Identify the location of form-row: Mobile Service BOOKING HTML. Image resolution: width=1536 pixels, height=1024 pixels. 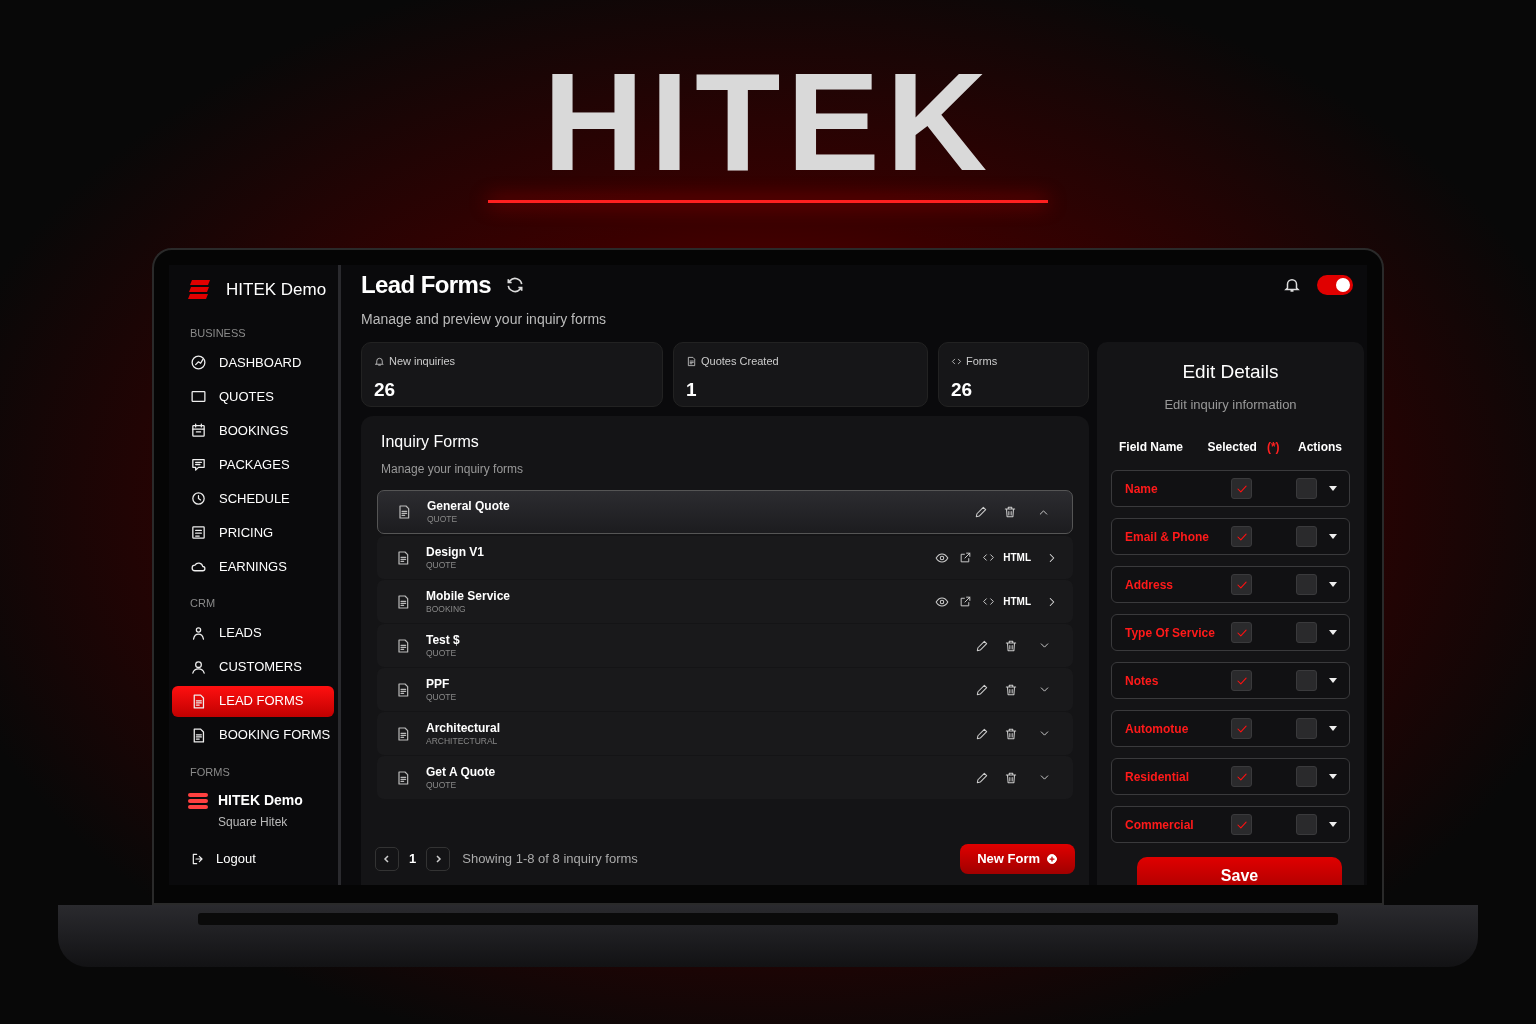
(725, 601).